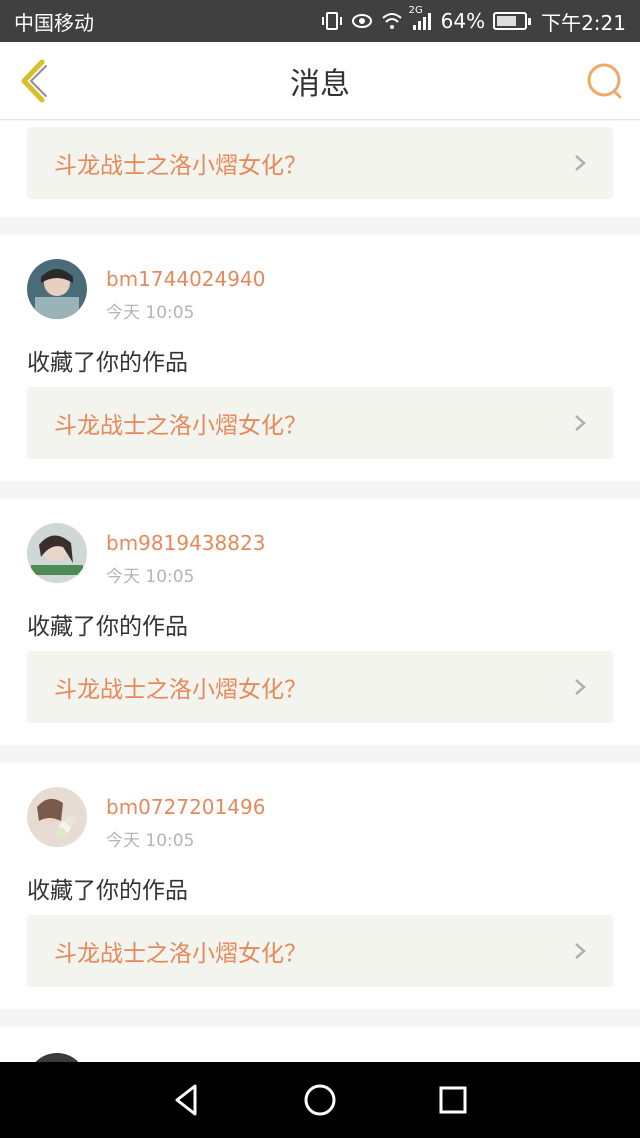  I want to click on status-icons: 2G 64% 下午2:21, so click(473, 20).